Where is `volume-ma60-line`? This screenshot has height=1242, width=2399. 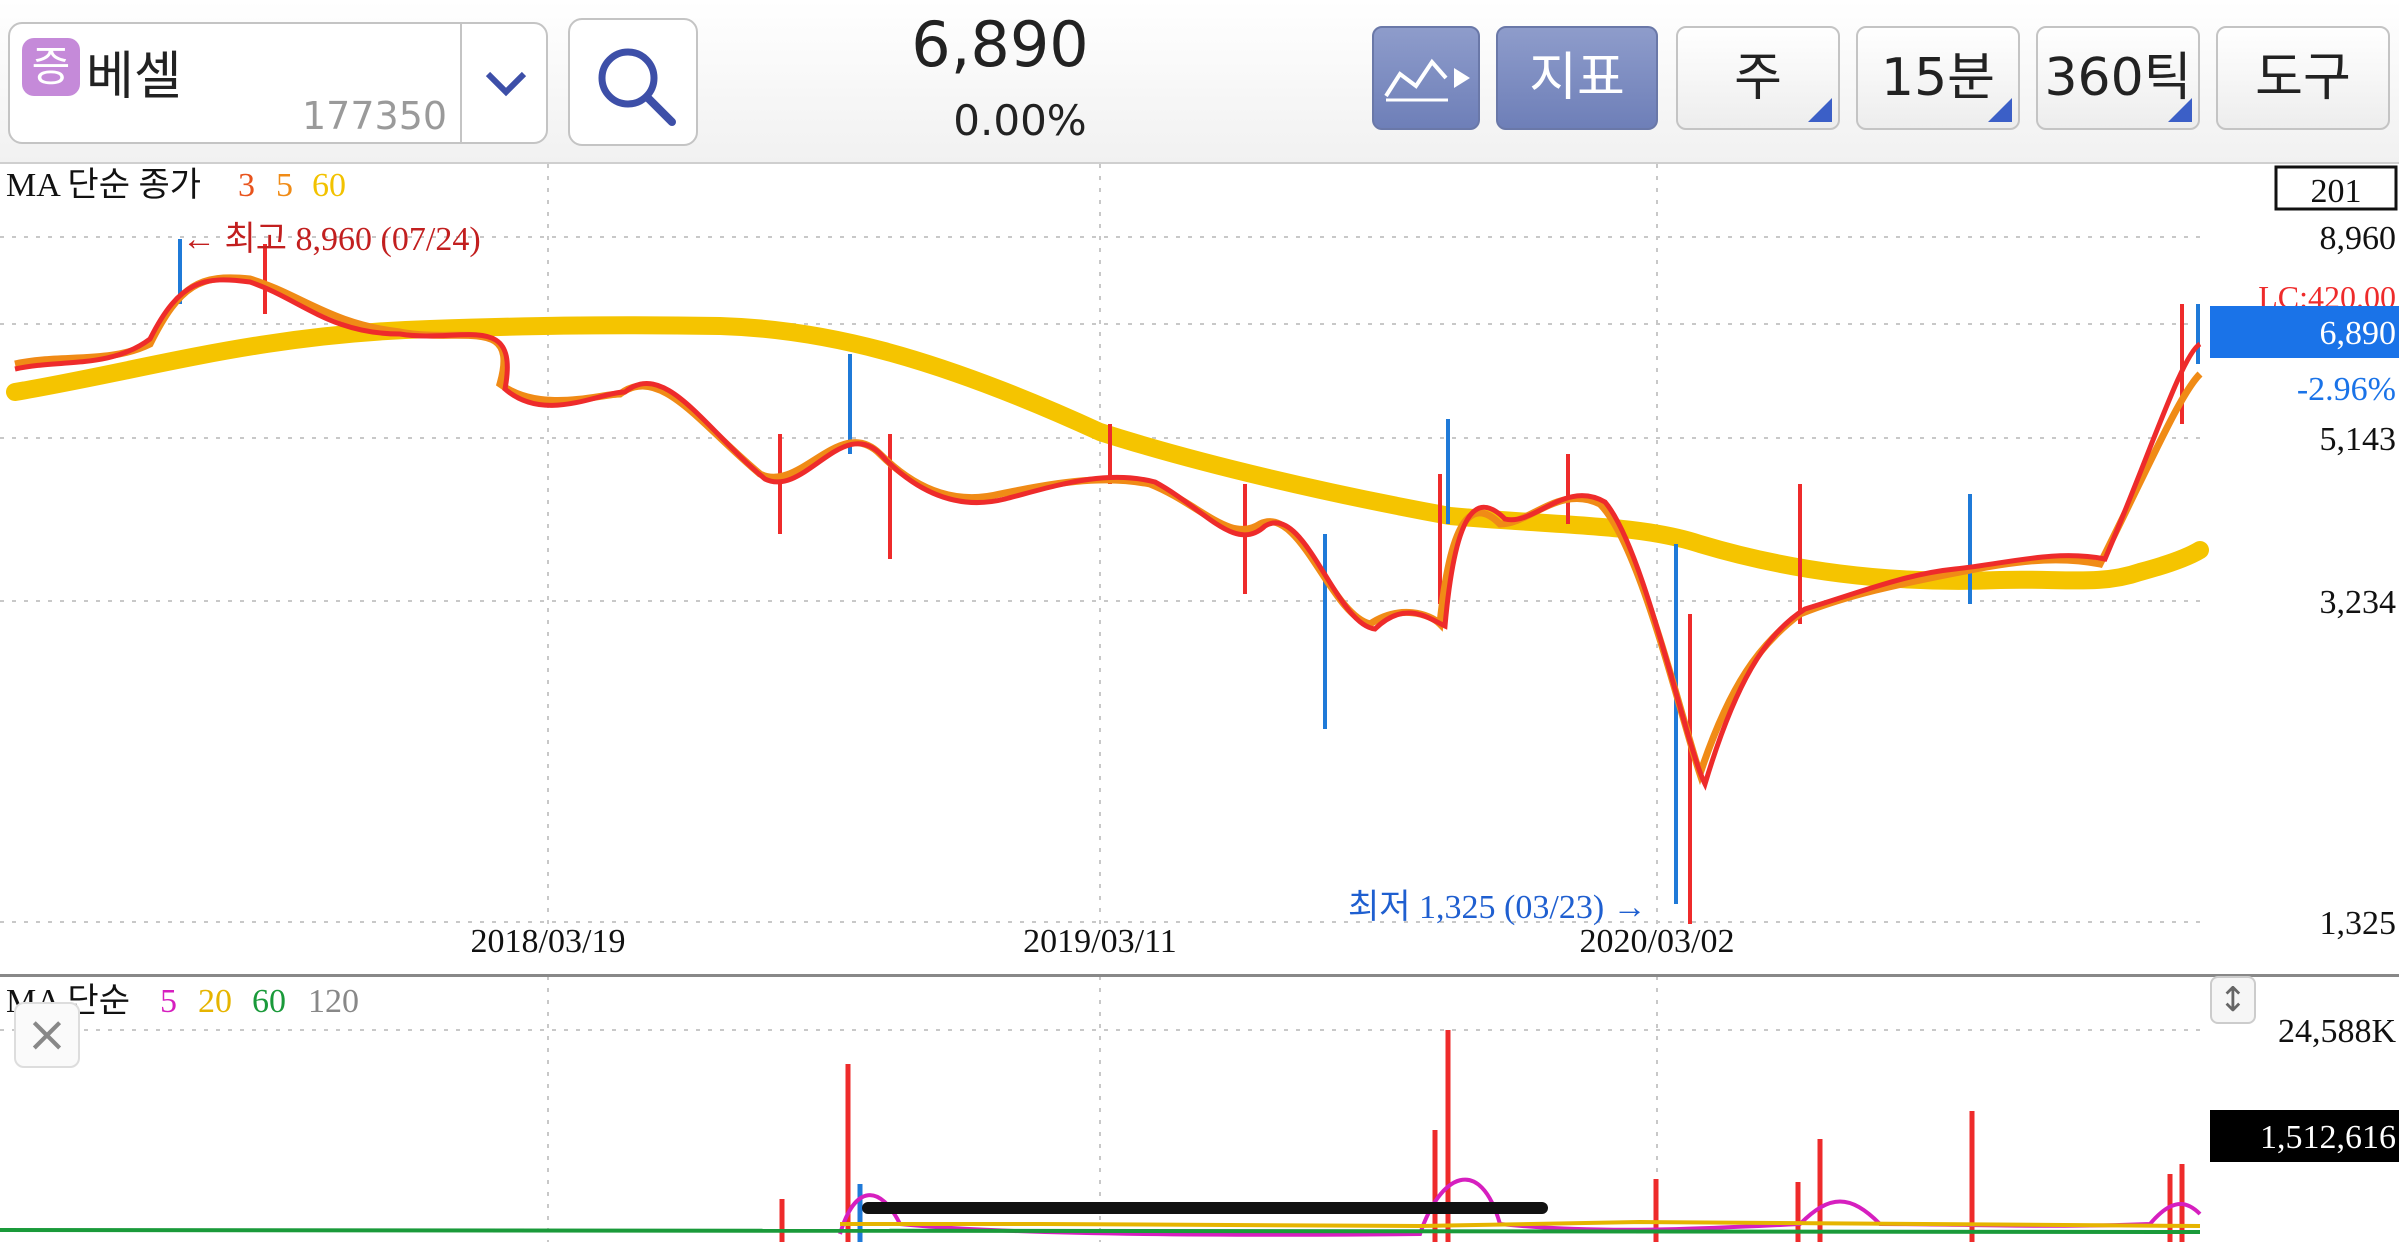
volume-ma60-line is located at coordinates (1100, 1231).